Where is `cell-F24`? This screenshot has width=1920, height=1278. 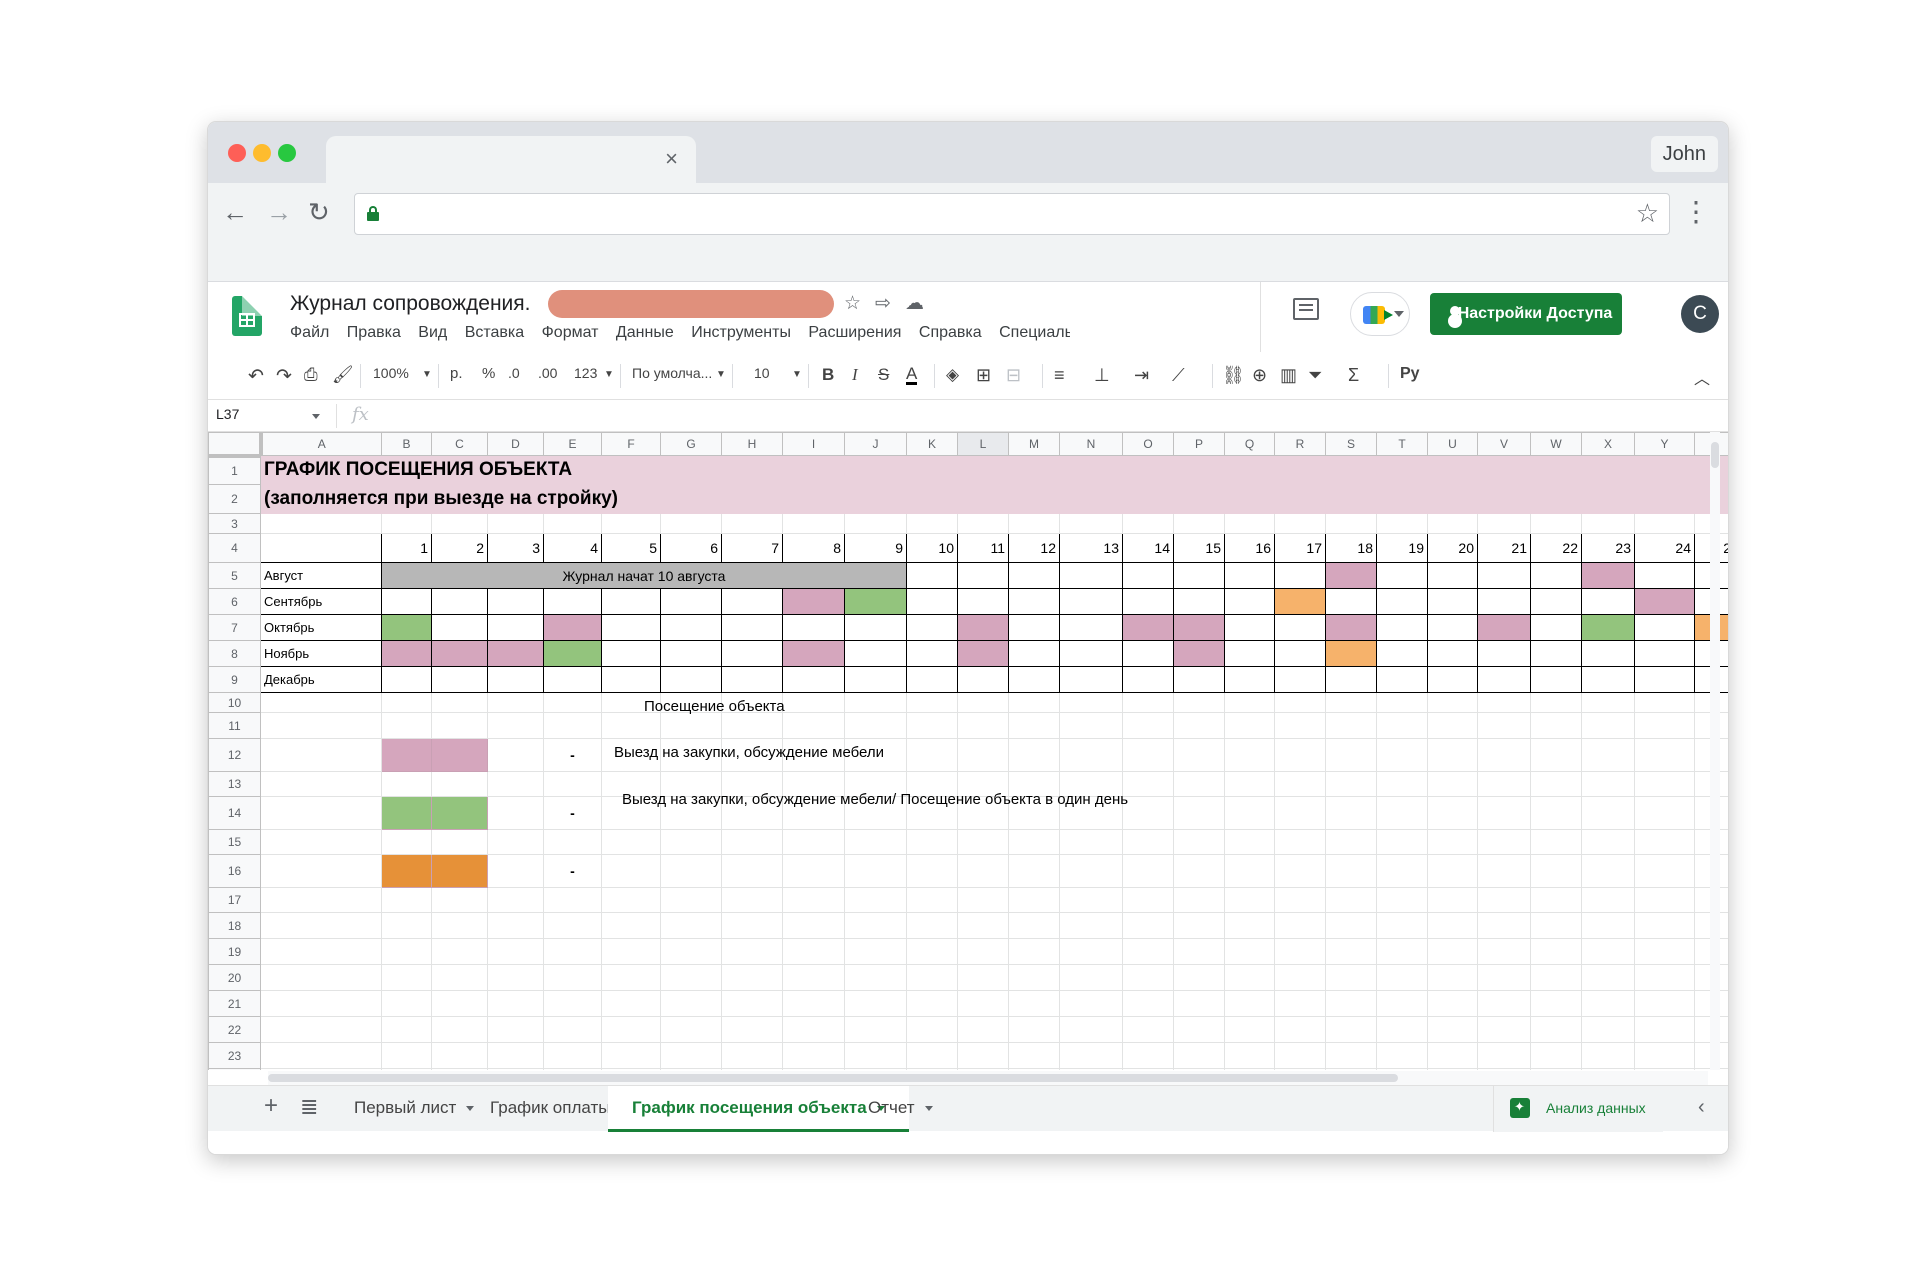
cell-F24 is located at coordinates (631, 1069).